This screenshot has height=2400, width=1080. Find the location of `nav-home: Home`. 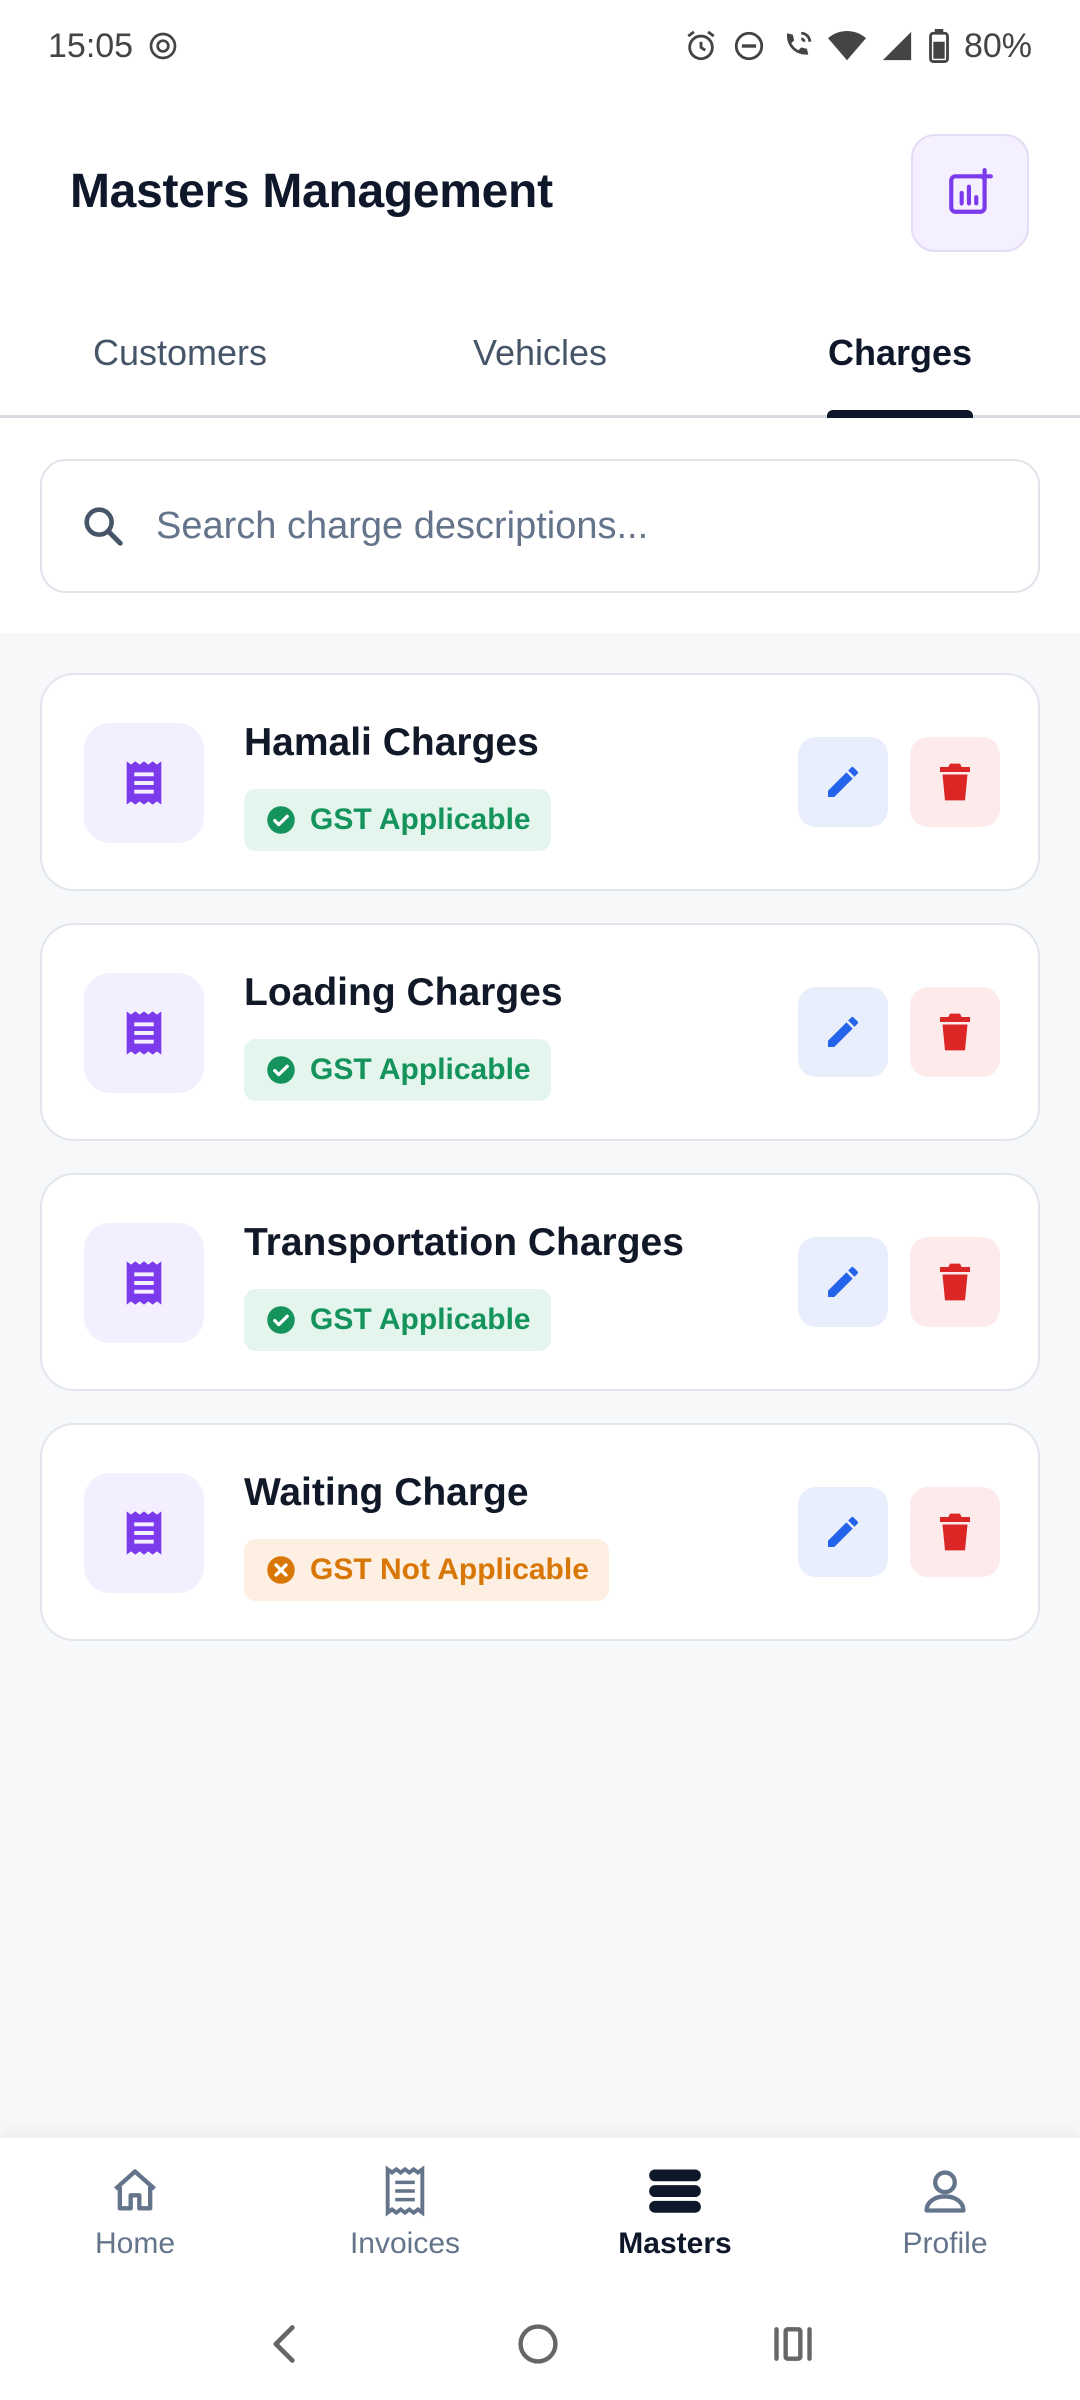

nav-home: Home is located at coordinates (135, 2213).